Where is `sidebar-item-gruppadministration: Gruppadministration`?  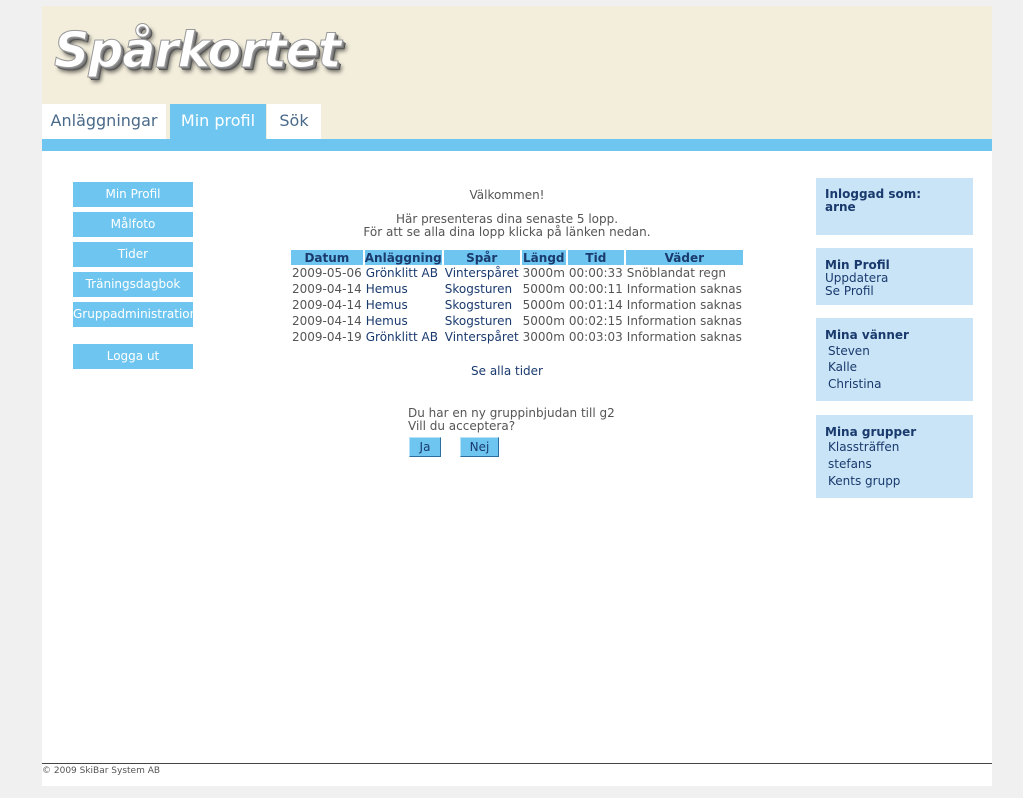 sidebar-item-gruppadministration: Gruppadministration is located at coordinates (133, 314).